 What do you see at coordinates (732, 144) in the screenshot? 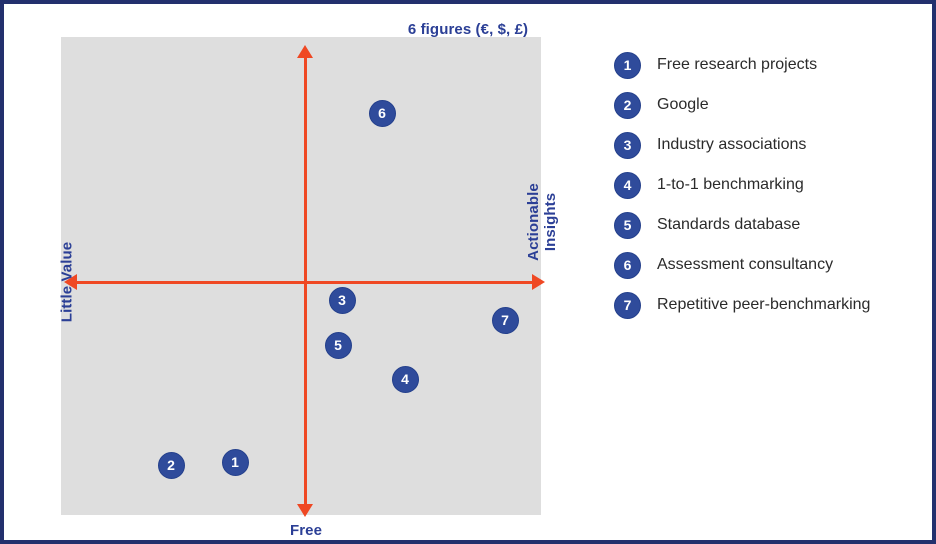
I see `legend-item-label: Industry associations` at bounding box center [732, 144].